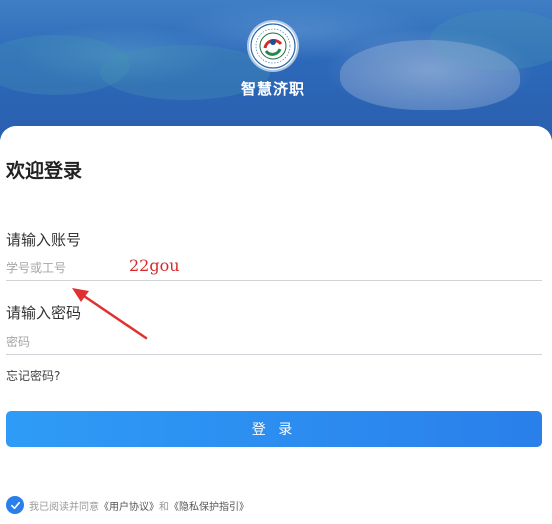  What do you see at coordinates (33, 375) in the screenshot?
I see `forgot-password-link: 忘记密码?` at bounding box center [33, 375].